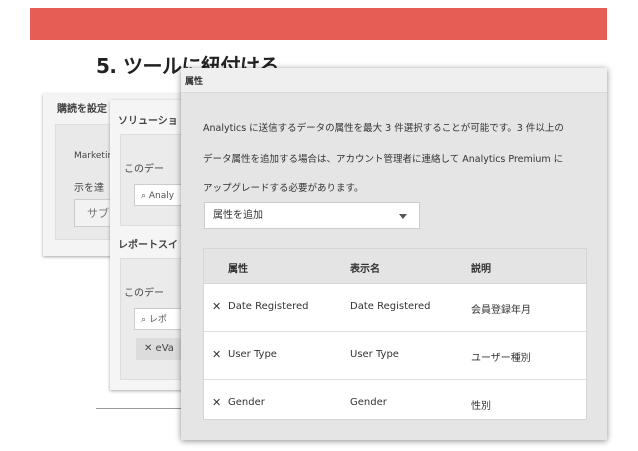  What do you see at coordinates (94, 156) in the screenshot?
I see `subscription-text-1: Marketin` at bounding box center [94, 156].